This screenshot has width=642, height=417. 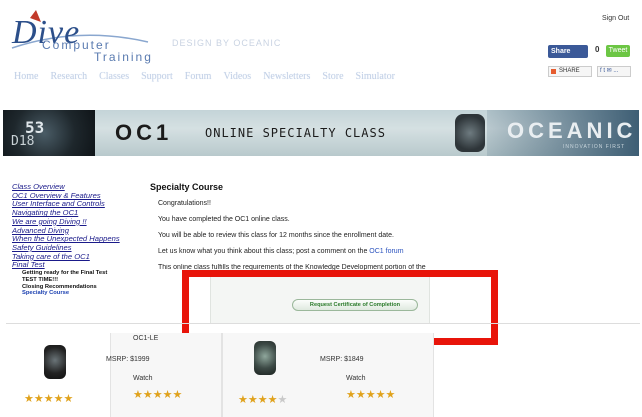 I want to click on sidebar-subitem-closing: Closing Recommendations, so click(x=77, y=287).